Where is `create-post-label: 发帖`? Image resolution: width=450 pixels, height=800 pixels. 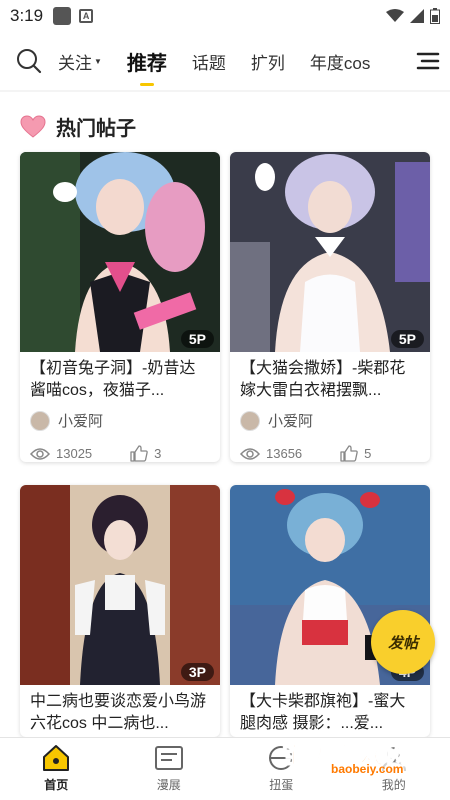
create-post-label: 发帖 is located at coordinates (402, 643).